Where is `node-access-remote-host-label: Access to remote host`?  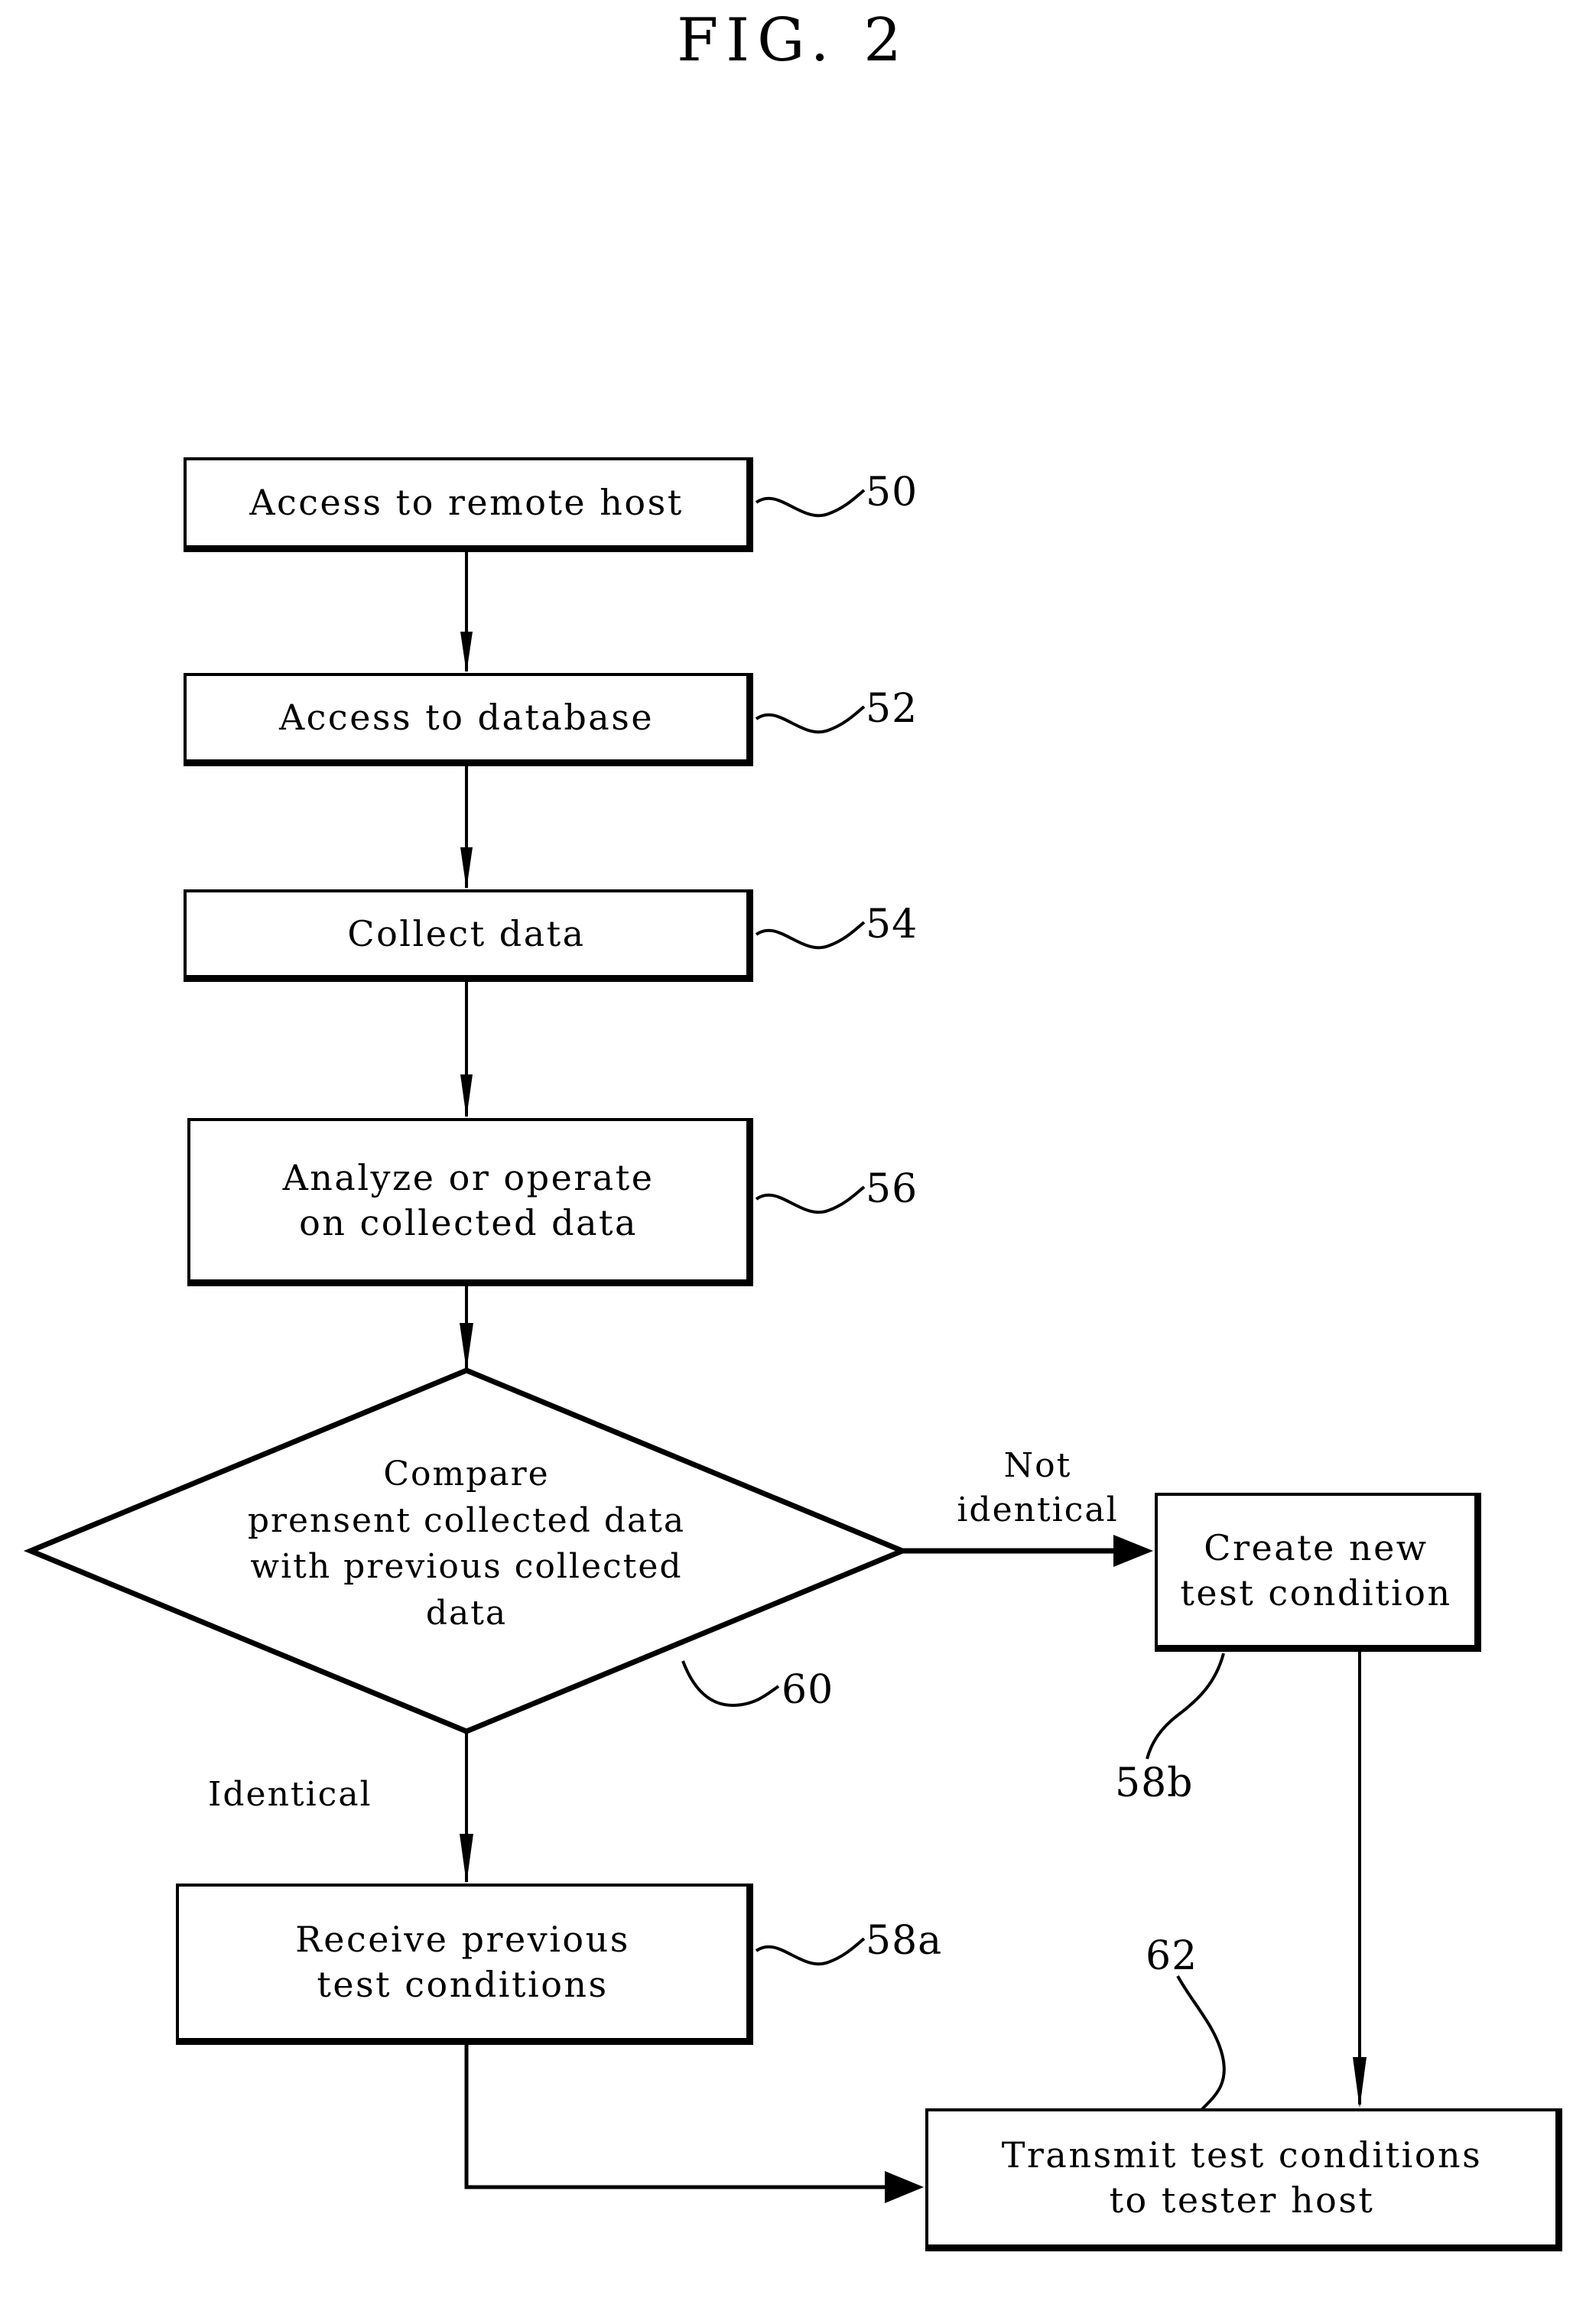
node-access-remote-host-label: Access to remote host is located at coordinates (466, 503).